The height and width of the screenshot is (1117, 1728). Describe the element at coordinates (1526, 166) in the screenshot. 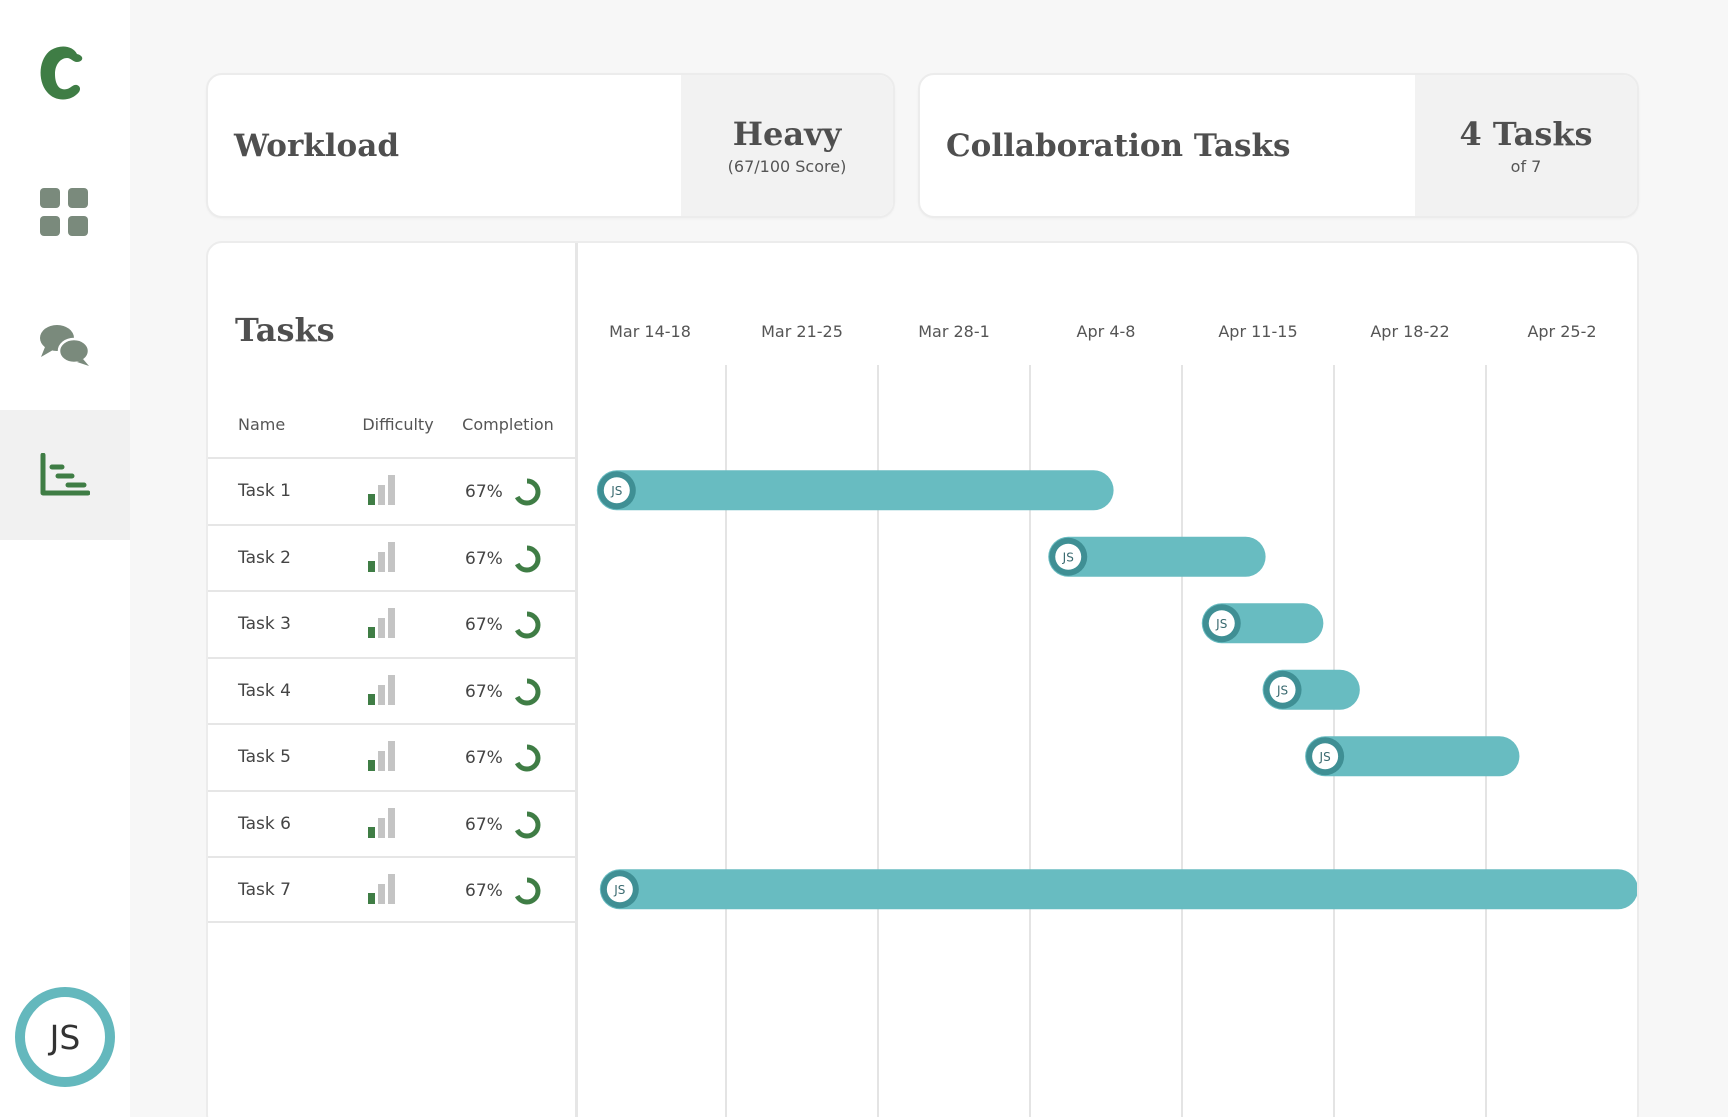

I see `collaboration-detail: of 7` at that location.